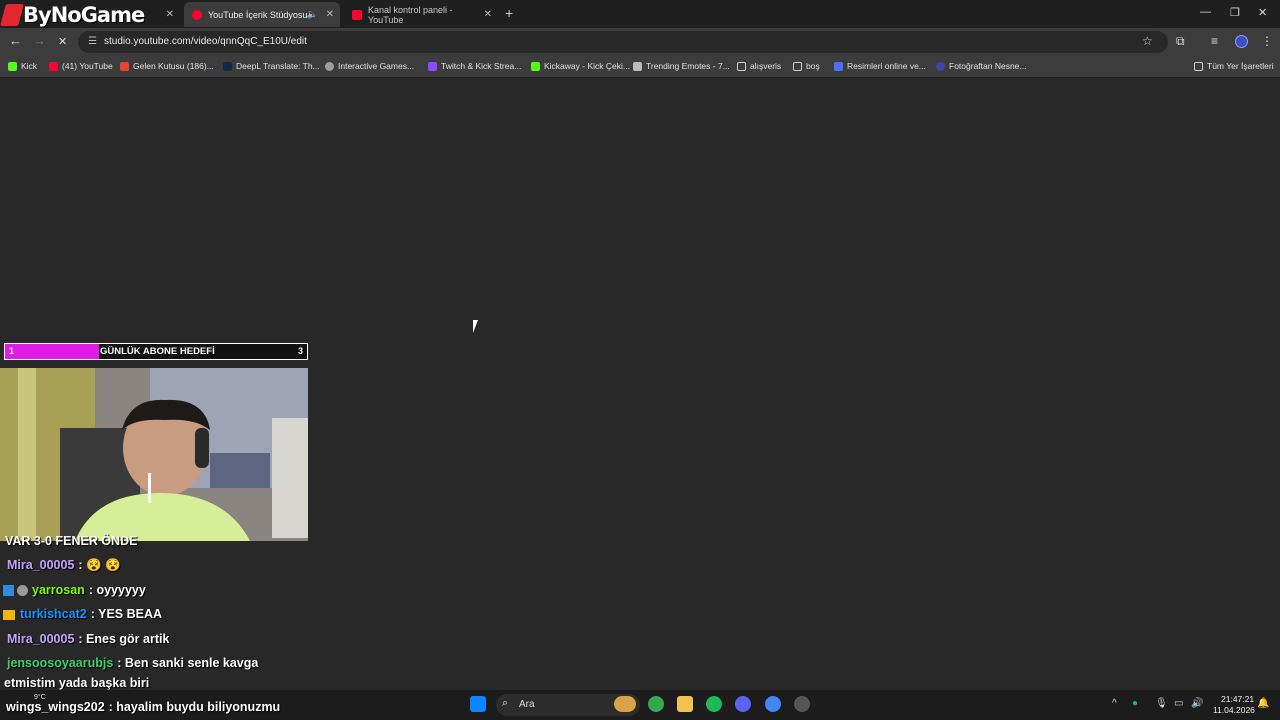  What do you see at coordinates (1235, 12) in the screenshot?
I see `restore-icon: ❐` at bounding box center [1235, 12].